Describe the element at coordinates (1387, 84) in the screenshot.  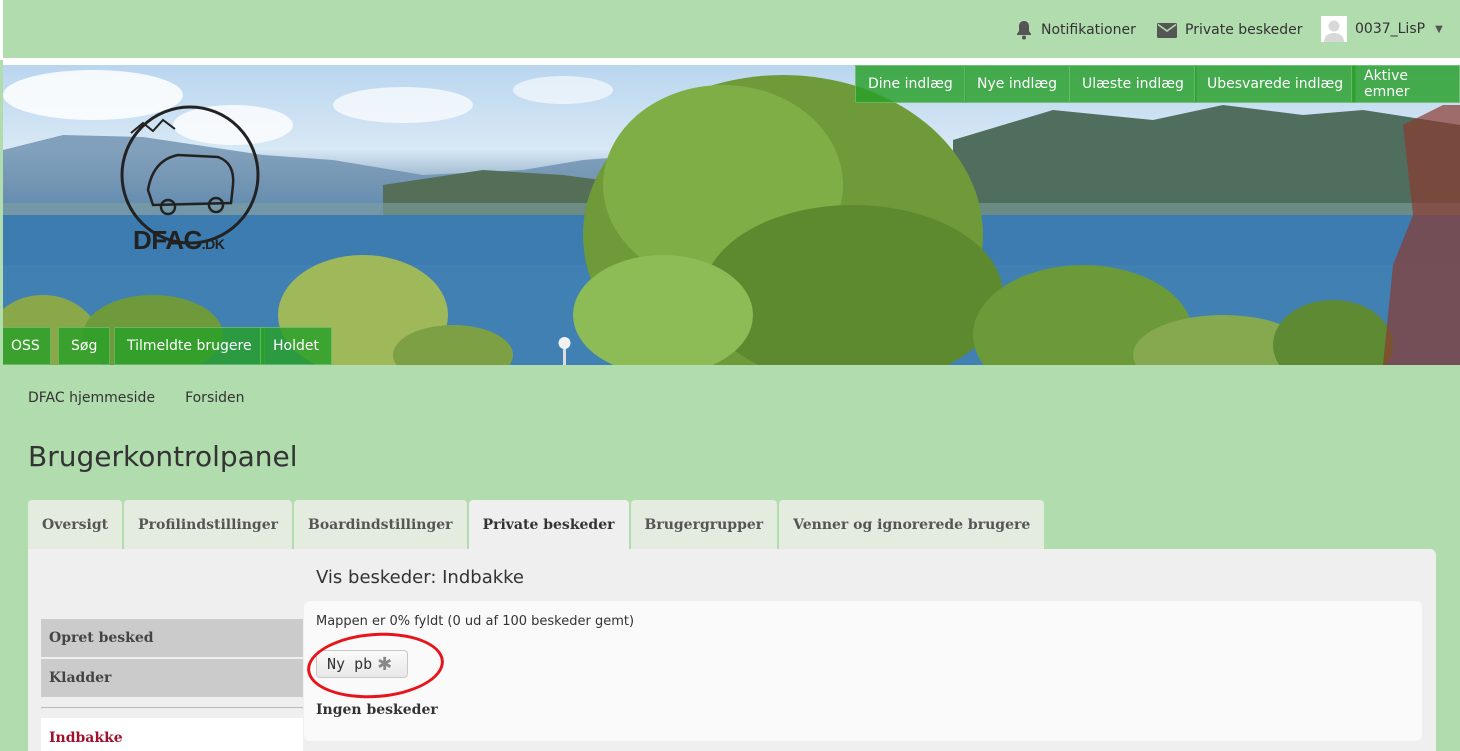
I see `nav-active-topics-label: Aktive emner` at that location.